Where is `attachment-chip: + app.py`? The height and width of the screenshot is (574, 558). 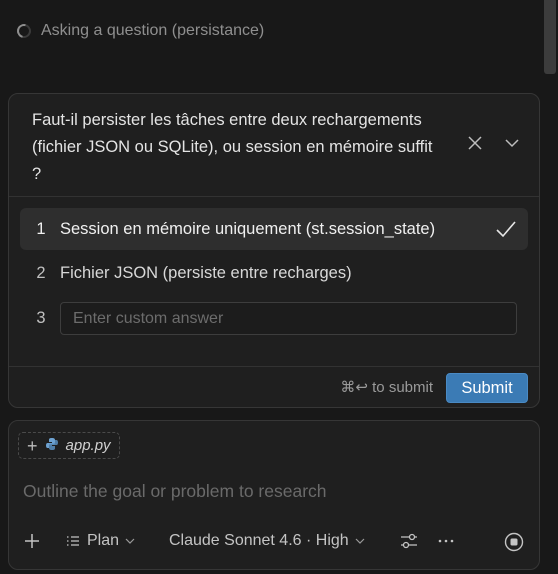
attachment-chip: + app.py is located at coordinates (69, 445).